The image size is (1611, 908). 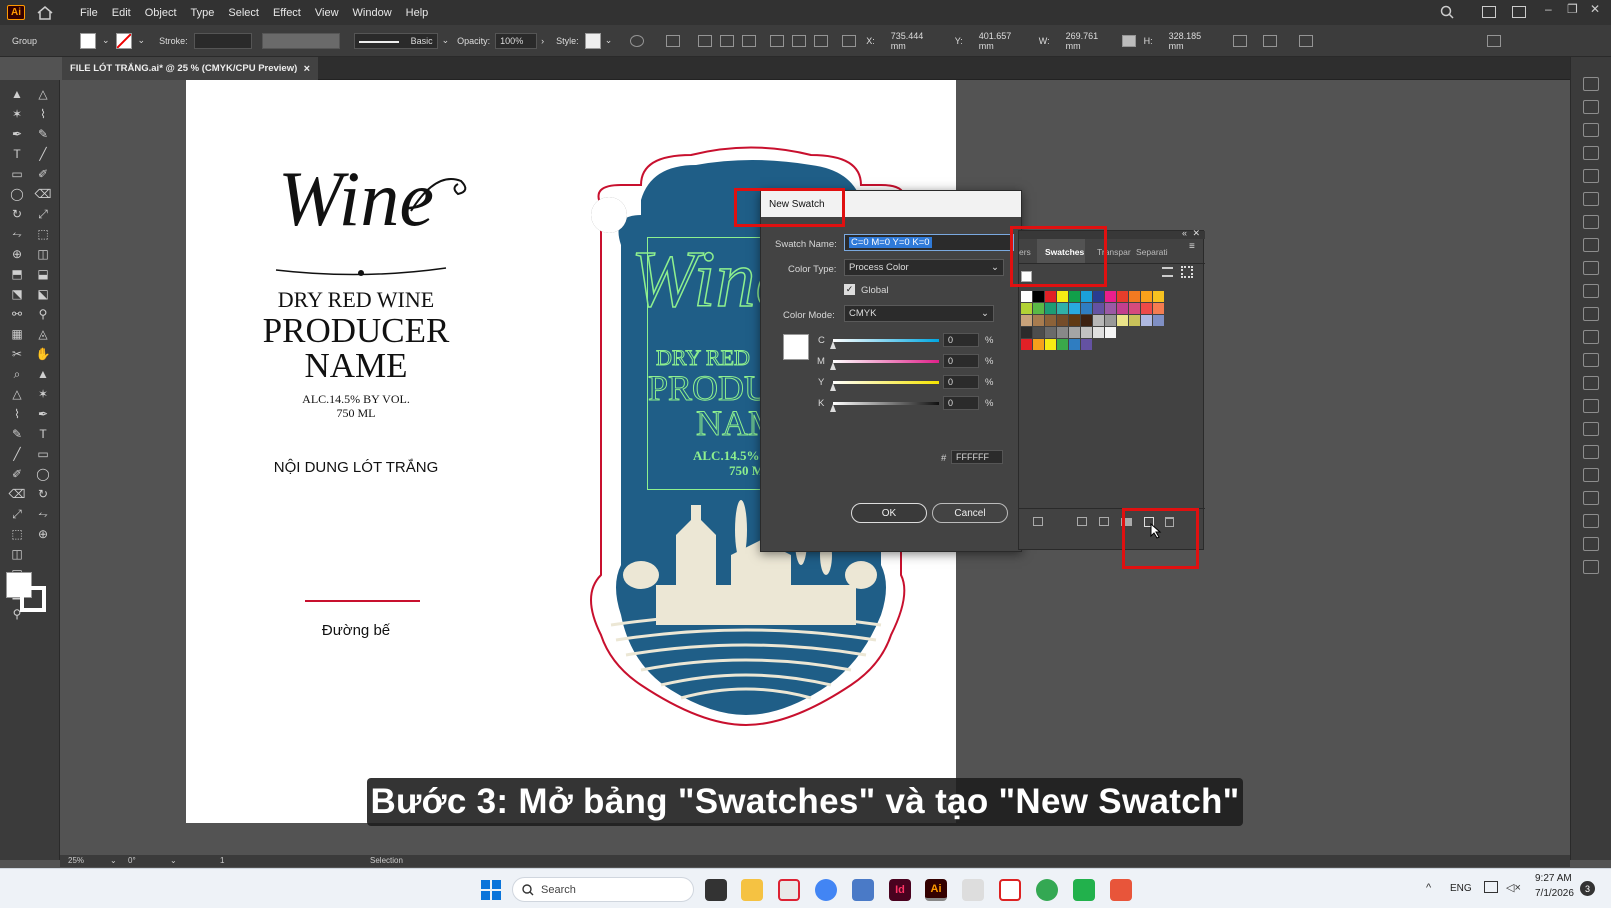 I want to click on black-slider-thumb, so click(x=833, y=408).